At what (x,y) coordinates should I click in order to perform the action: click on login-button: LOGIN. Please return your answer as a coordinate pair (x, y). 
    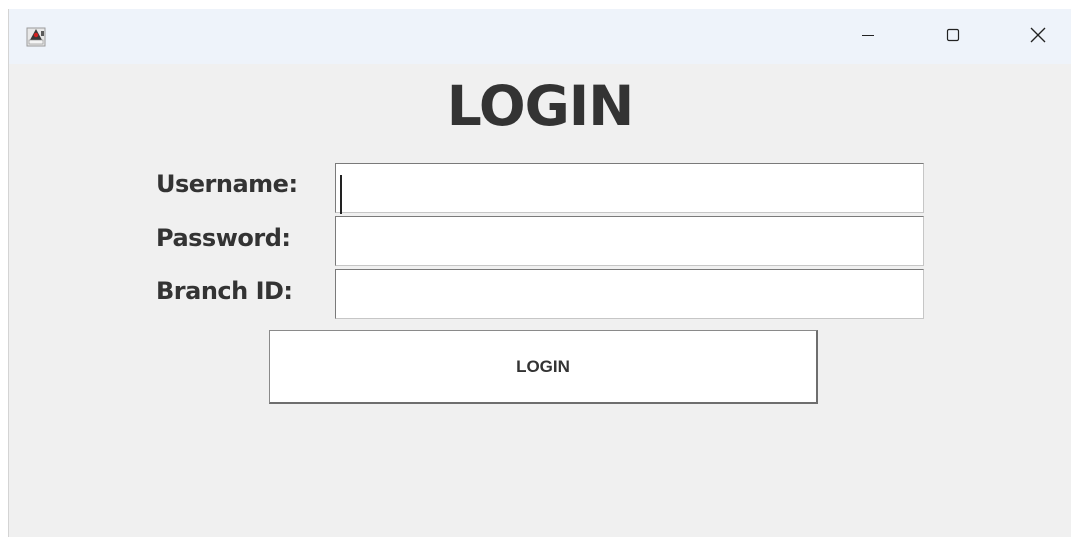
    Looking at the image, I should click on (543, 367).